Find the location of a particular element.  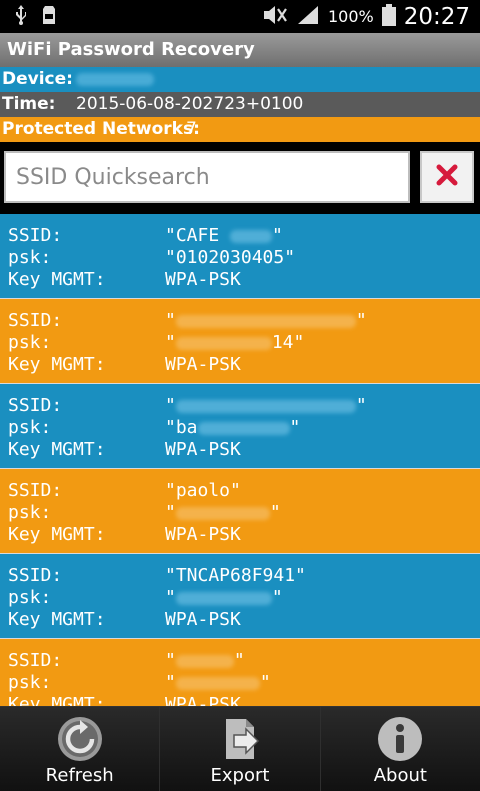

refresh-label: Refresh is located at coordinates (79, 775).